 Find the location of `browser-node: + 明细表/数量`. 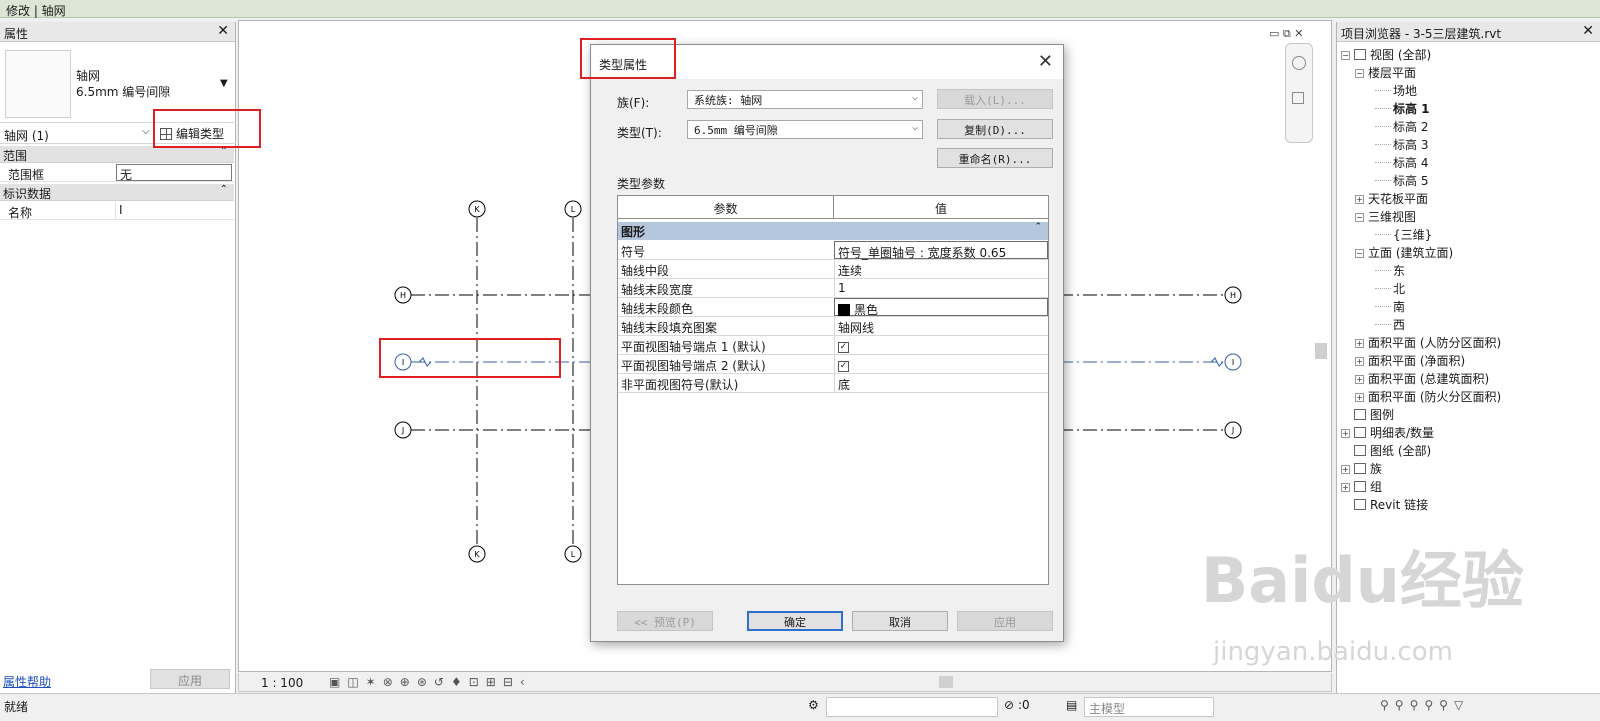

browser-node: + 明细表/数量 is located at coordinates (1387, 432).